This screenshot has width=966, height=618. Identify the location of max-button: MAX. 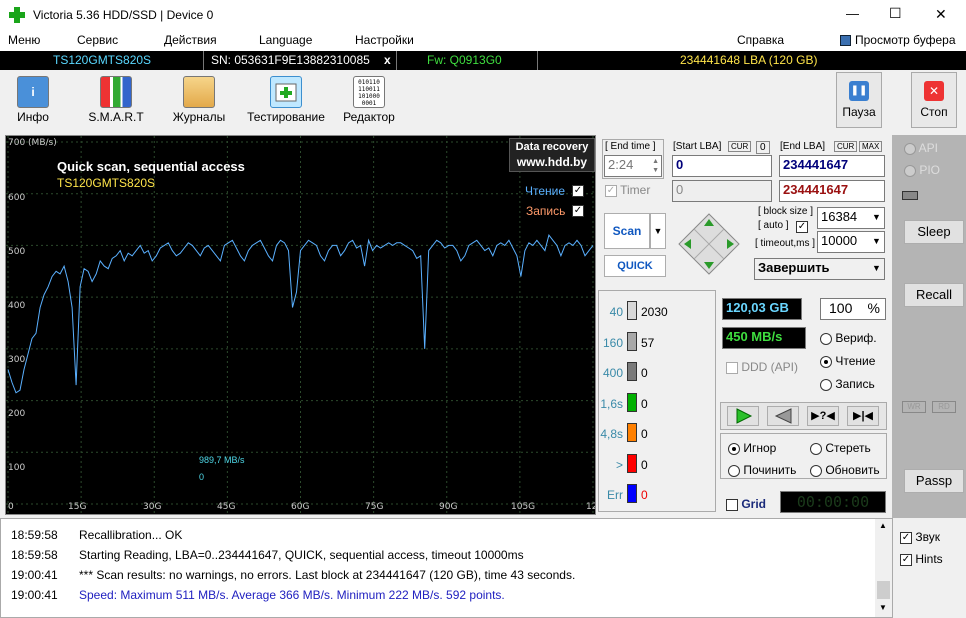
(871, 146).